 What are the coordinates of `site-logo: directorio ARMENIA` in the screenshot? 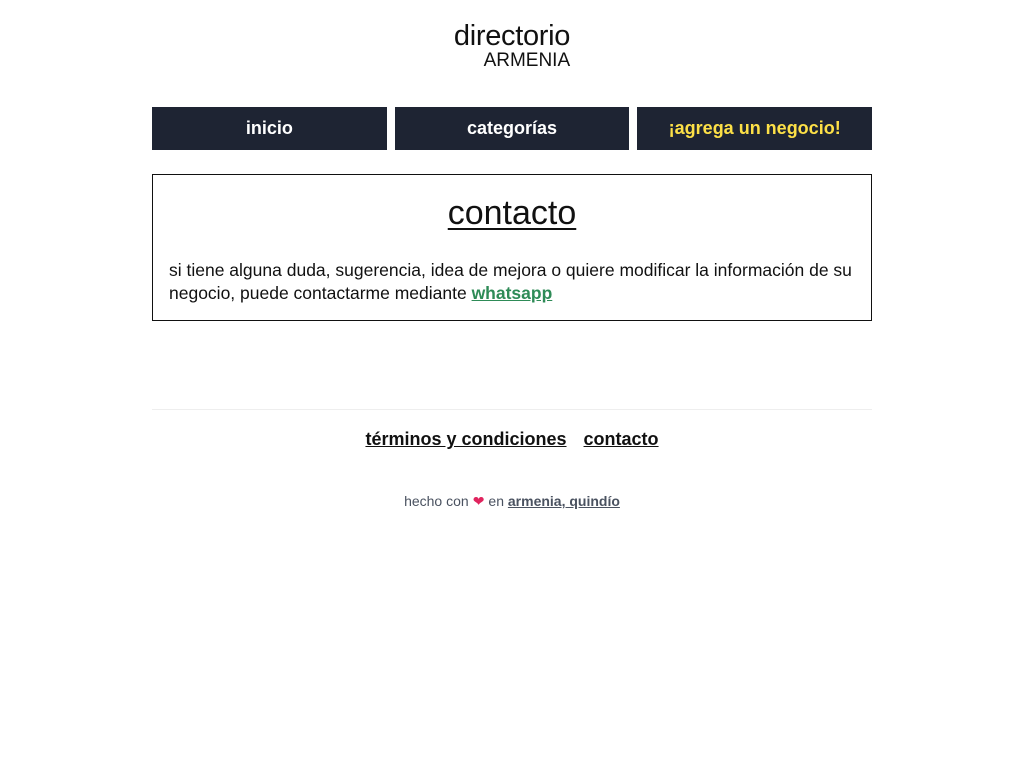 It's located at (512, 46).